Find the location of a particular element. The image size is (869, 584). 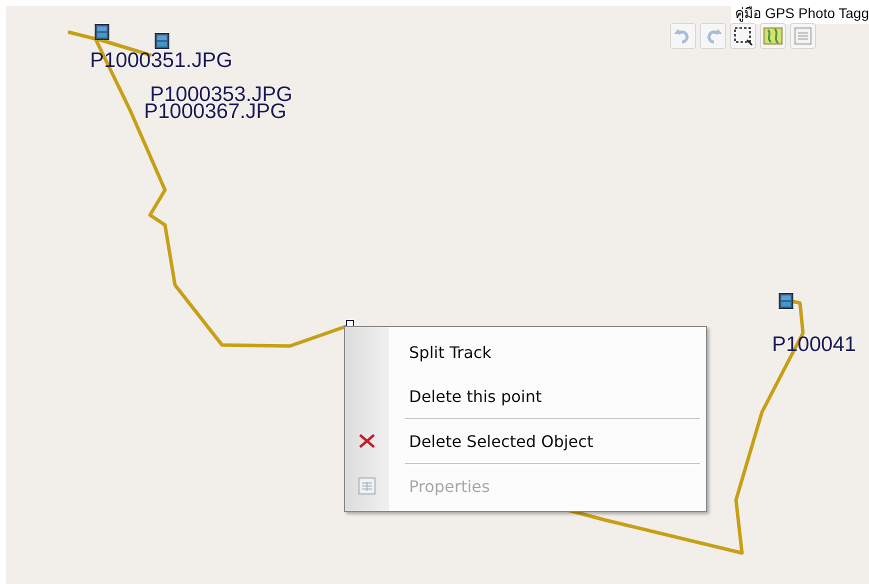

menu-item: Delete Selected Object is located at coordinates (525, 441).